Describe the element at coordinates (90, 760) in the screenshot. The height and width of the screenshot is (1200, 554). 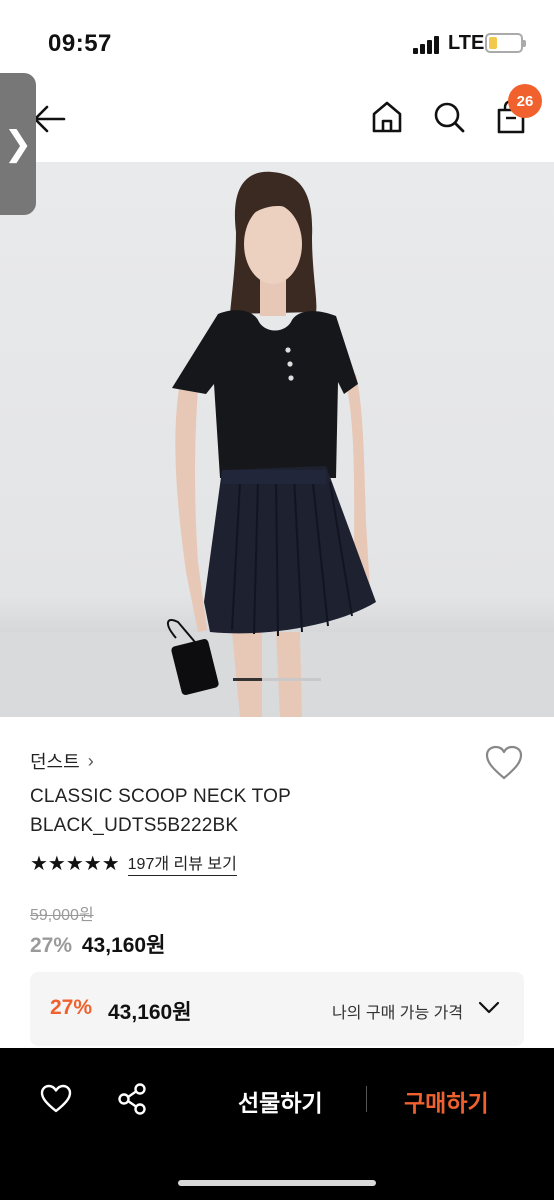
I see `chevron-right-icon: ›` at that location.